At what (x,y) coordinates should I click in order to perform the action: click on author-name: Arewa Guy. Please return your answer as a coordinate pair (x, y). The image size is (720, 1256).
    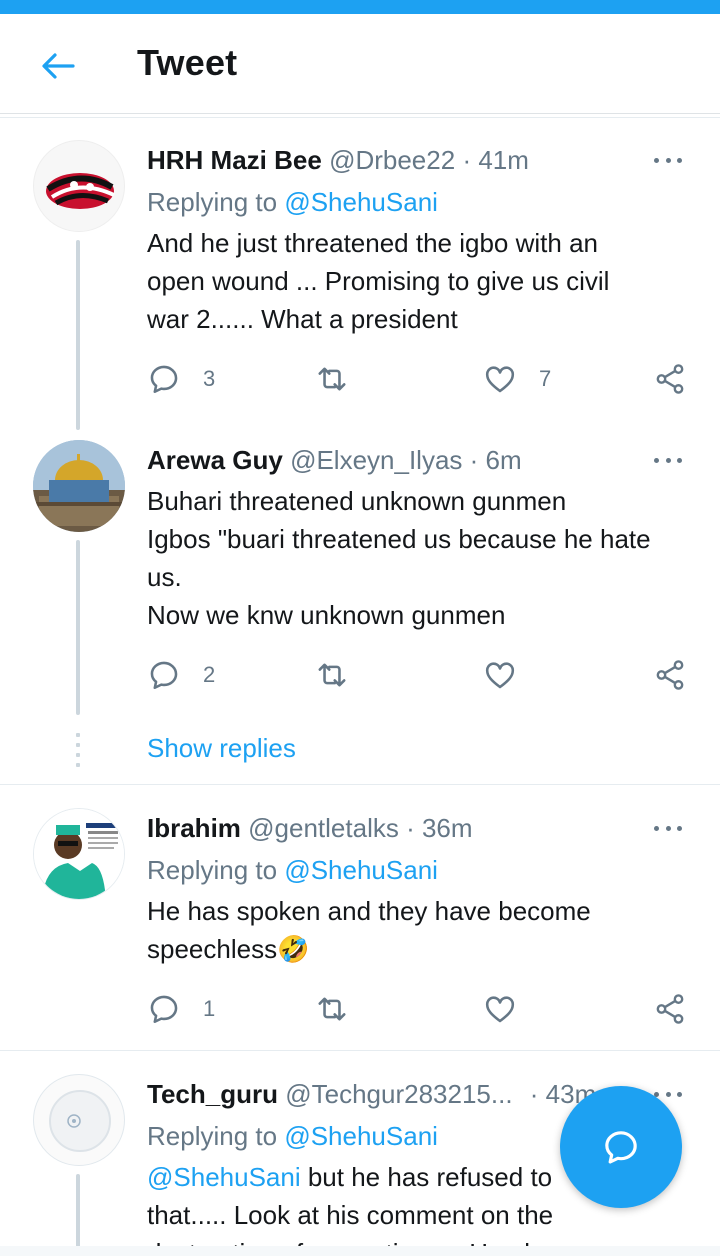
    Looking at the image, I should click on (215, 460).